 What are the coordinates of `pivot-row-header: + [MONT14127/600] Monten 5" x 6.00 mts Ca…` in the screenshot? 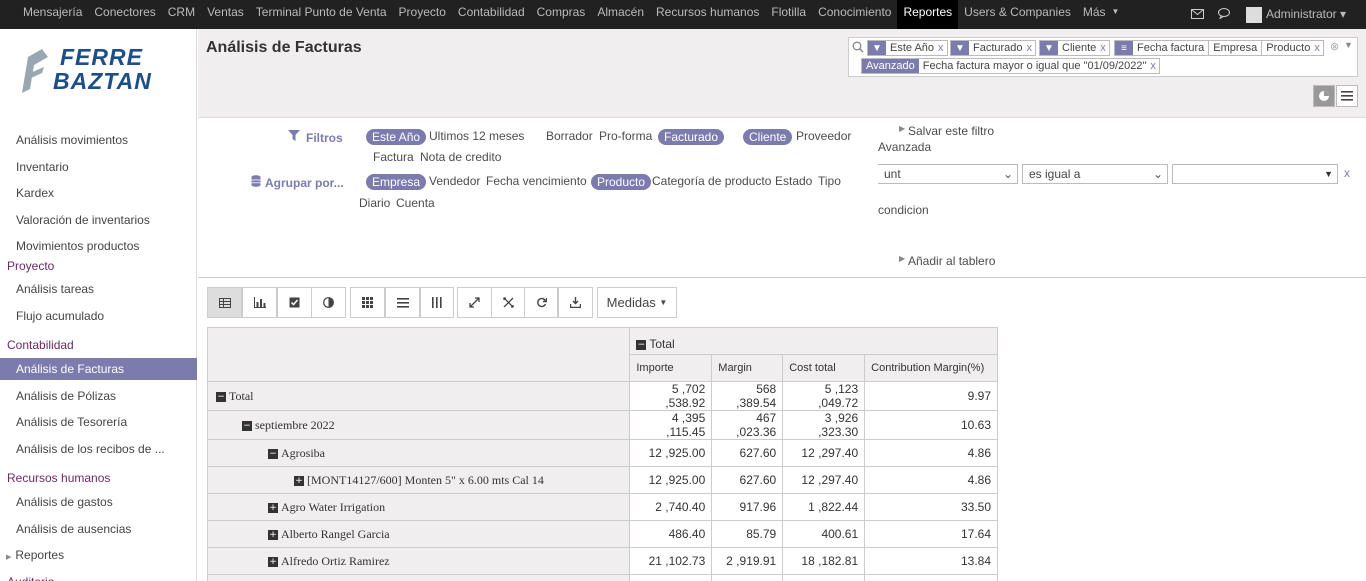 It's located at (418, 480).